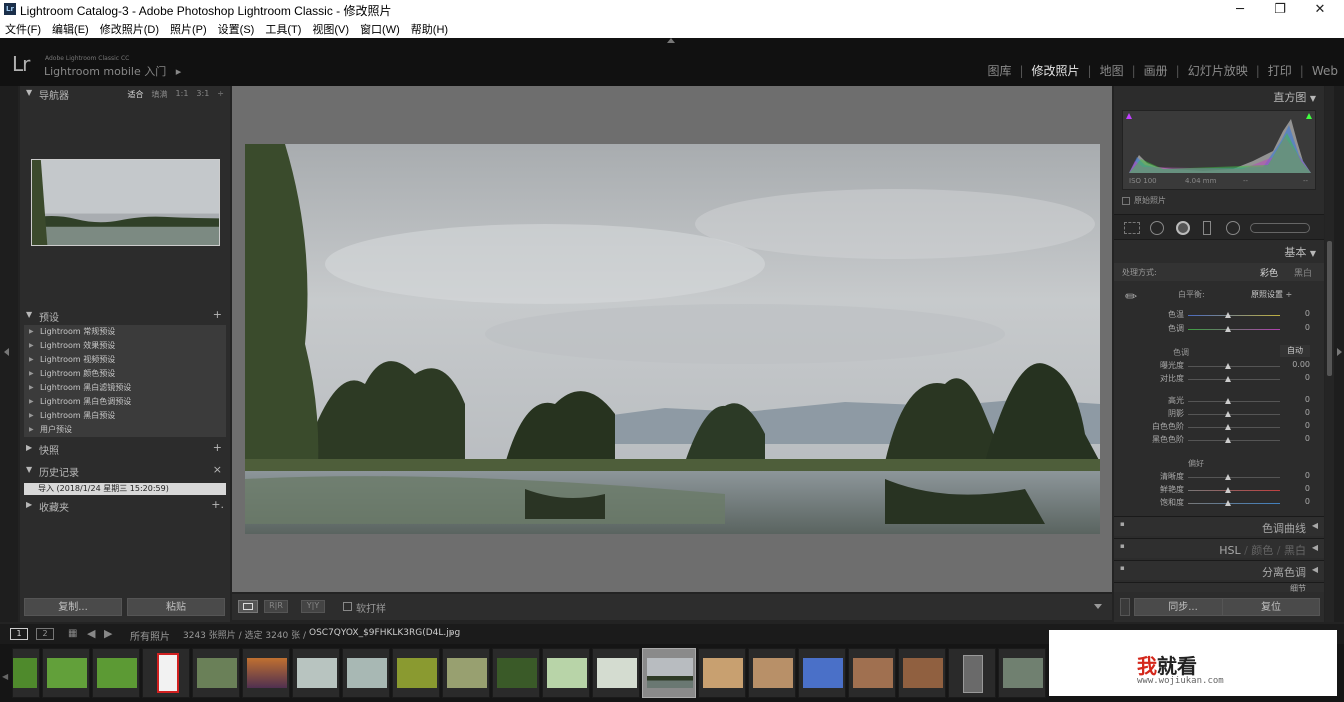 The image size is (1344, 702). What do you see at coordinates (125, 202) in the screenshot?
I see `navigator-preview` at bounding box center [125, 202].